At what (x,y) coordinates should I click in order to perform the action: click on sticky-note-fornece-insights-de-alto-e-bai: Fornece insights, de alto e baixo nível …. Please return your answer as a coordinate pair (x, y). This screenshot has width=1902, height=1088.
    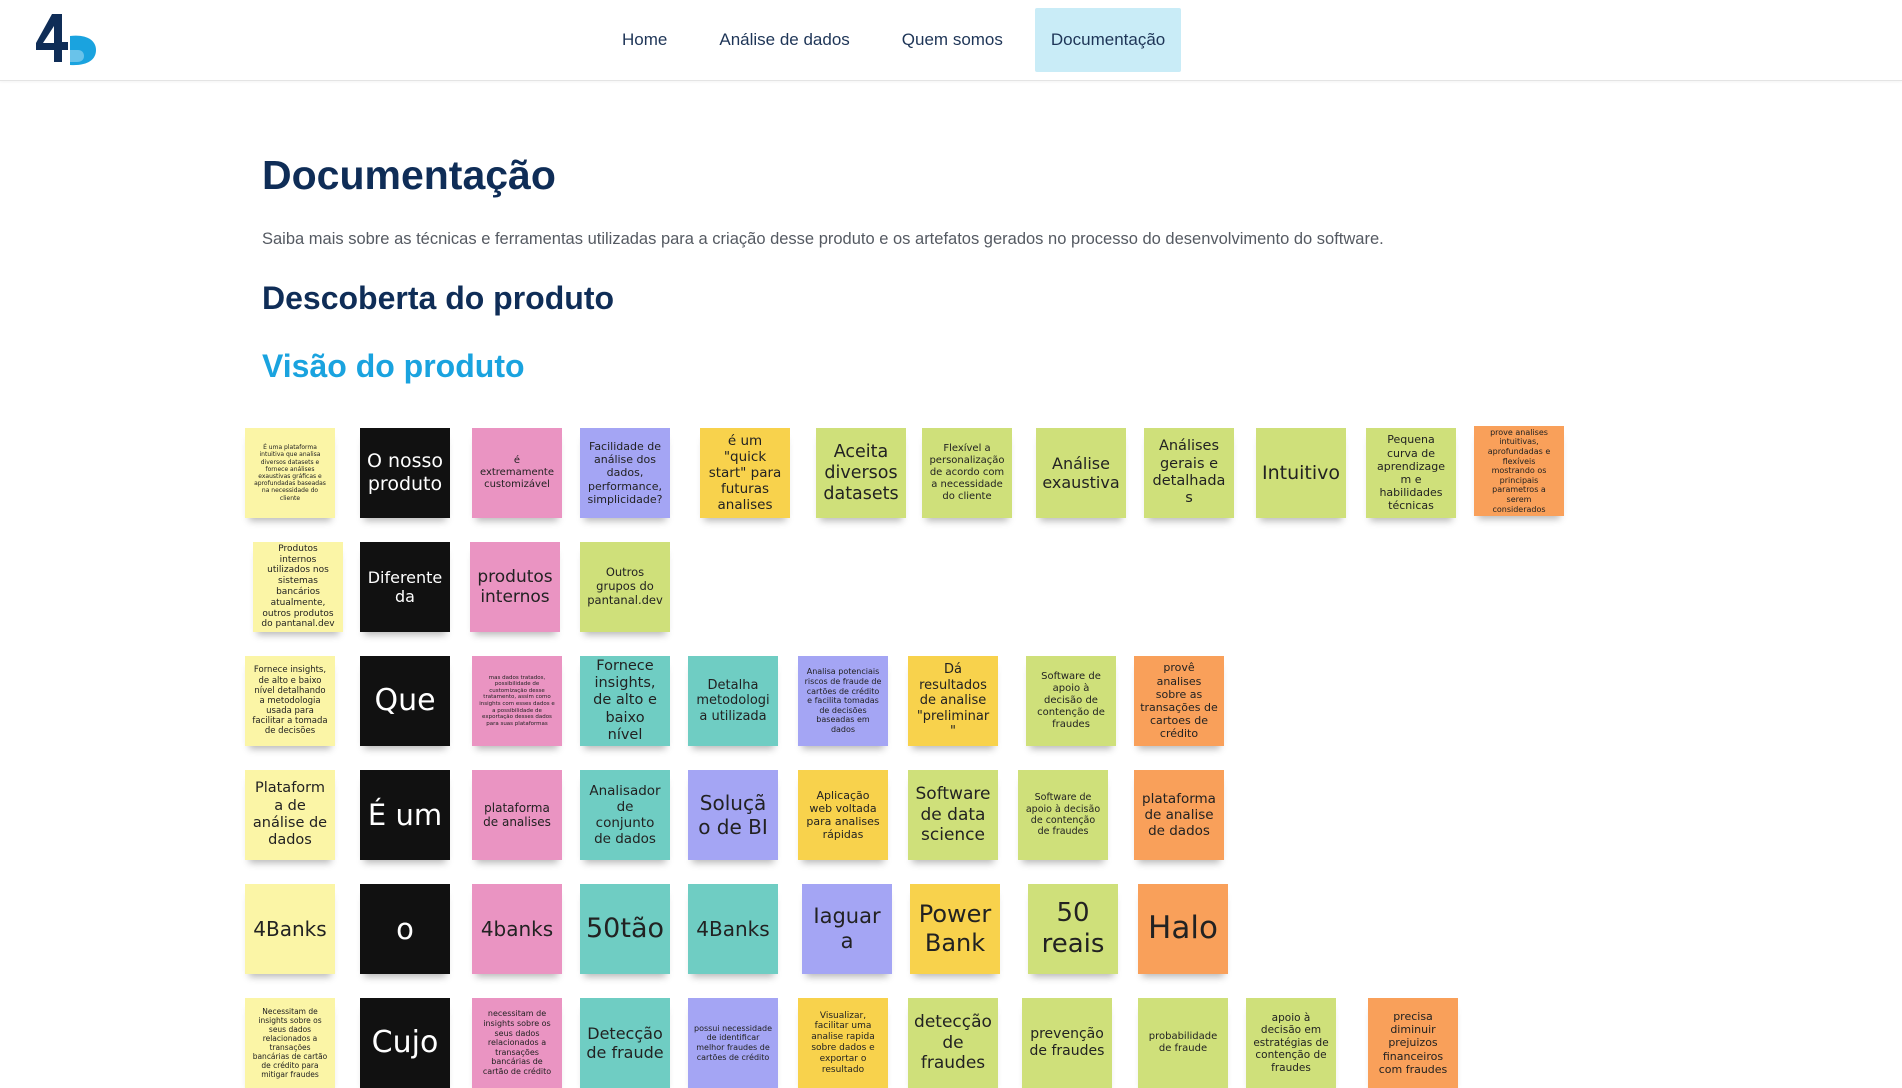
    Looking at the image, I should click on (290, 701).